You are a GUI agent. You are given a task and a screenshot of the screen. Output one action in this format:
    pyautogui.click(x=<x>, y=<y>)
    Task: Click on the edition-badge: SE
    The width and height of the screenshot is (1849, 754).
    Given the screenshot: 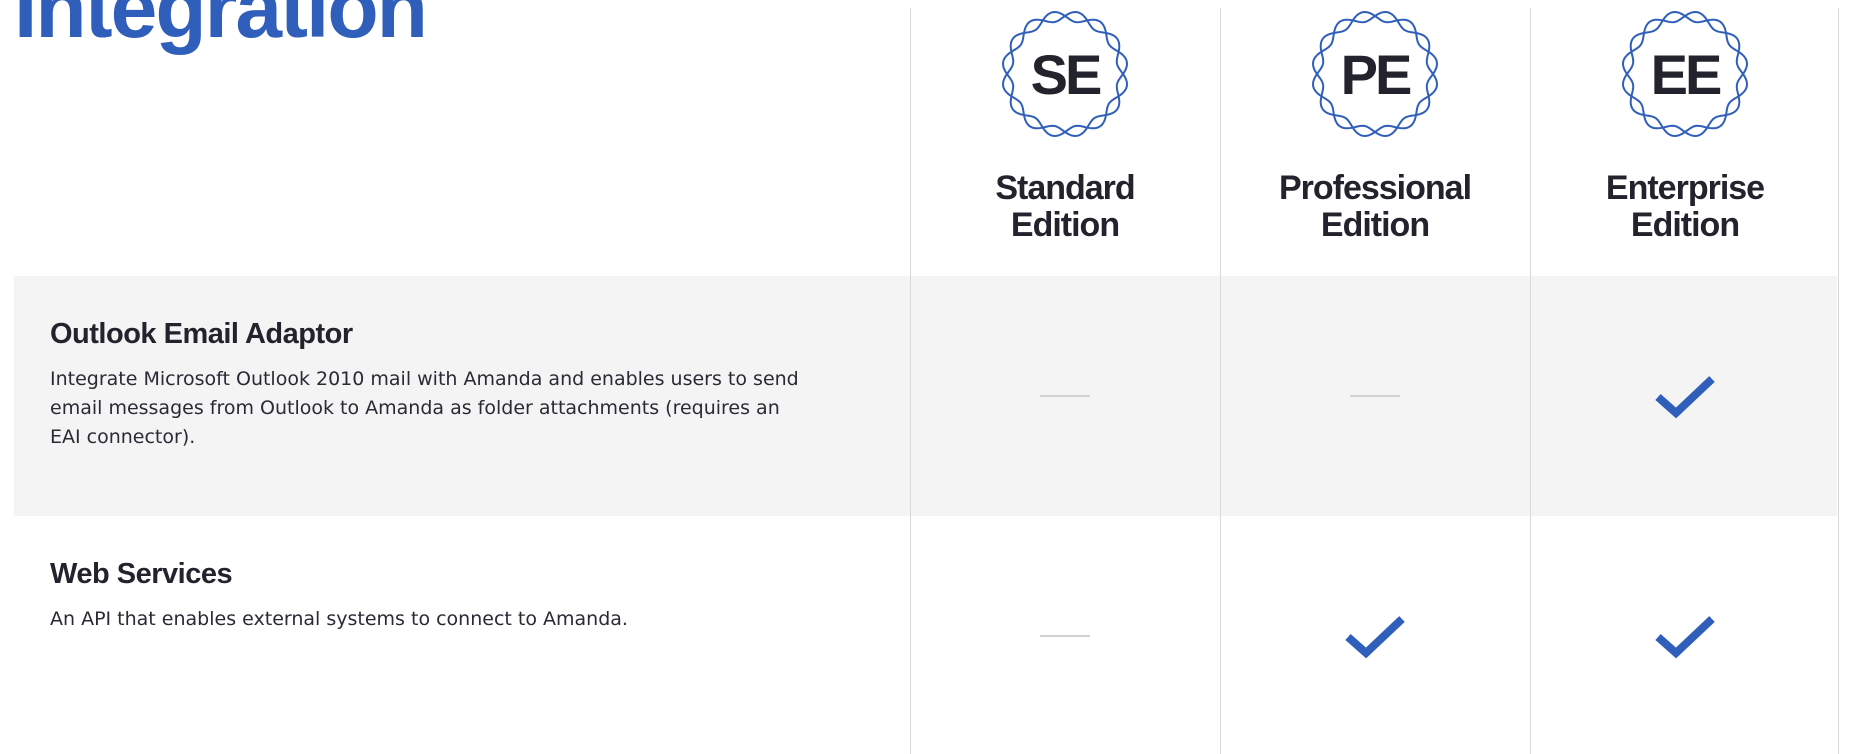 What is the action you would take?
    pyautogui.click(x=1065, y=74)
    